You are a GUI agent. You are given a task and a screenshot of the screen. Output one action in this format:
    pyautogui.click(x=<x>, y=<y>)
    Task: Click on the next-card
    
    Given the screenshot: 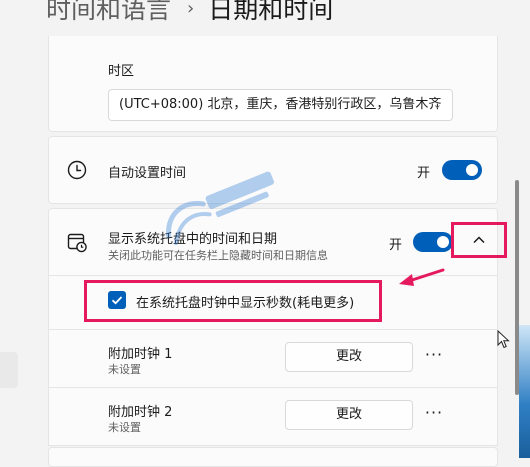 What is the action you would take?
    pyautogui.click(x=273, y=457)
    